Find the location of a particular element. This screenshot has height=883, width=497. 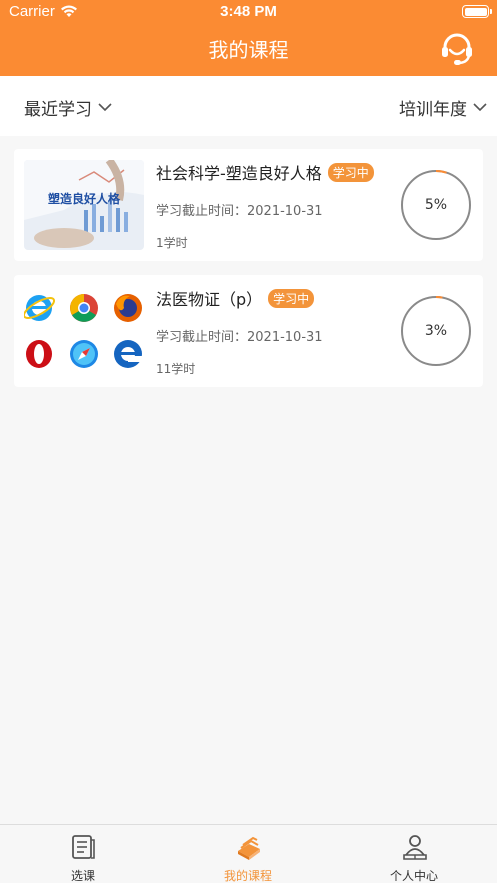

tab-label: 选课 is located at coordinates (82, 876).